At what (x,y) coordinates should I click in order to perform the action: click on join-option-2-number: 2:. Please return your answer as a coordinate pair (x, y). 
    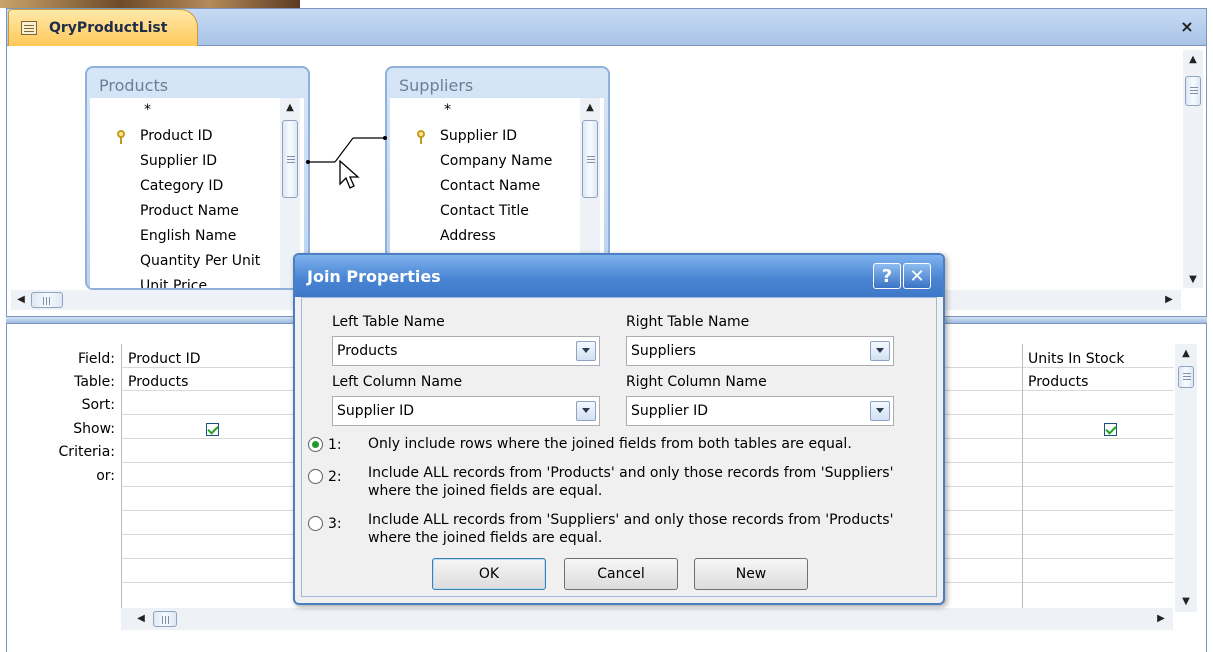
    Looking at the image, I should click on (335, 477).